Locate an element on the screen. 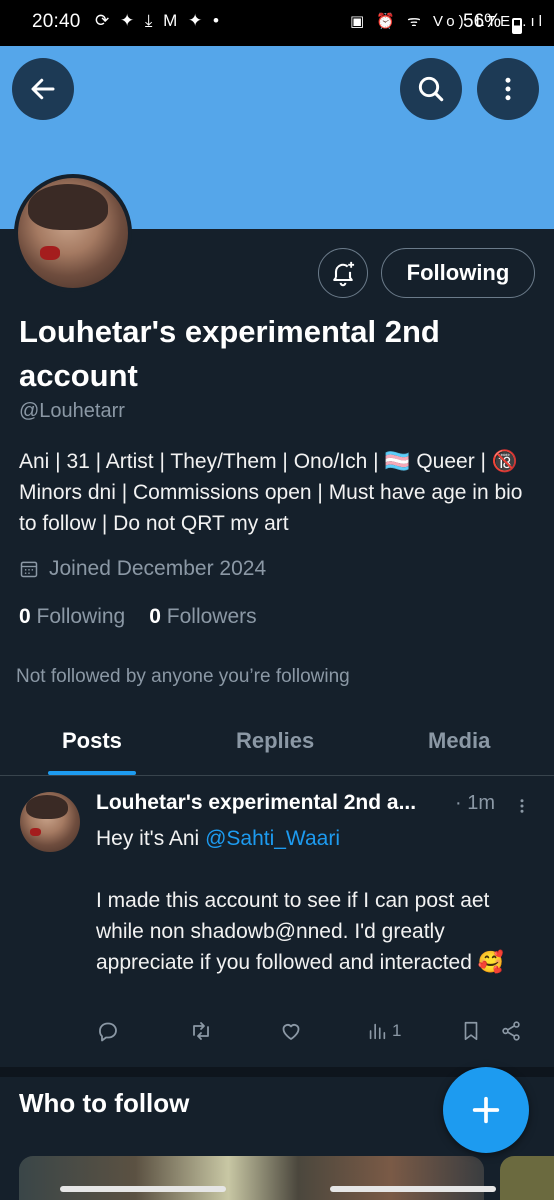  like-button is located at coordinates (291, 1031).